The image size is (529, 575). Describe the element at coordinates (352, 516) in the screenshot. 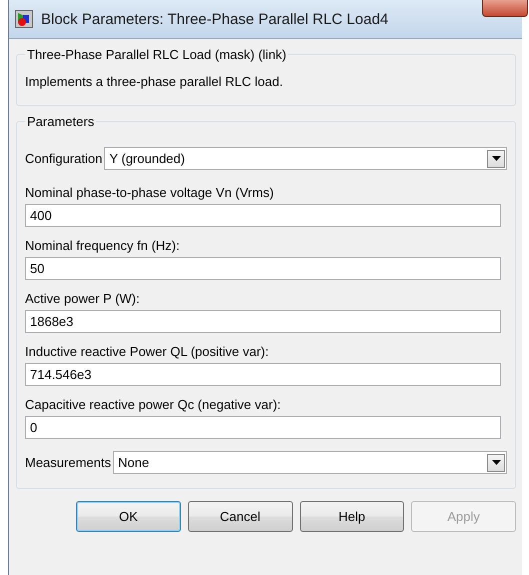

I see `dialog-button: Help` at that location.